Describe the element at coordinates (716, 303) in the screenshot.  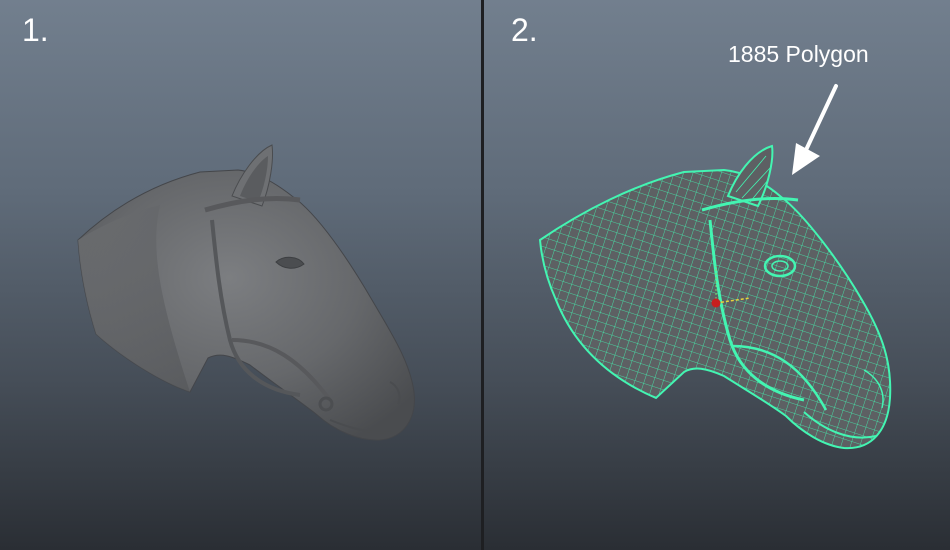
I see `pivot-point` at that location.